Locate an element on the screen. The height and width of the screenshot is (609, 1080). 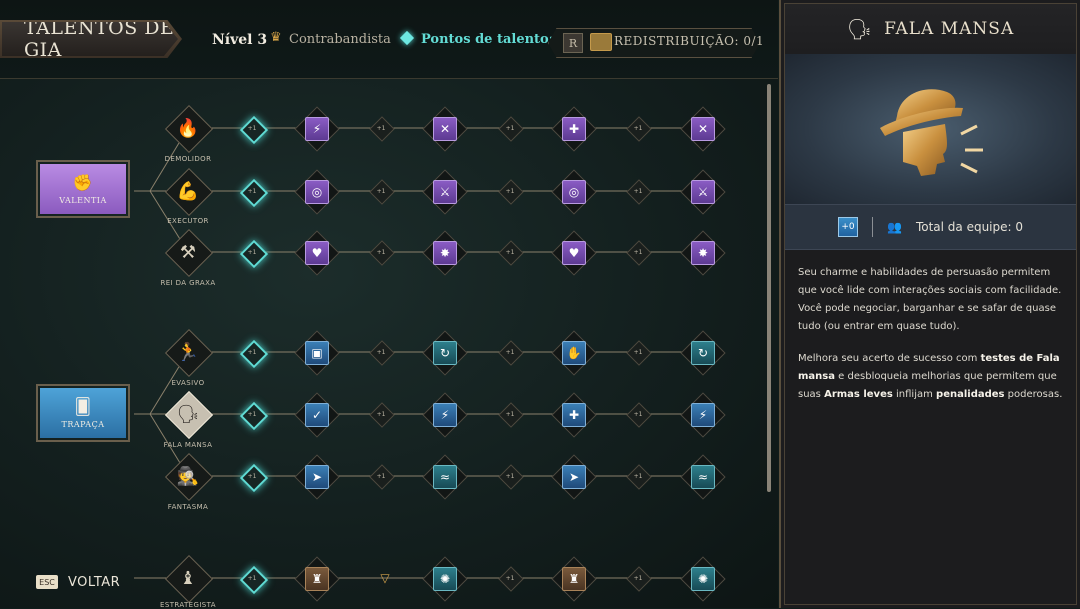
back-button: VOLTAR is located at coordinates (94, 582).